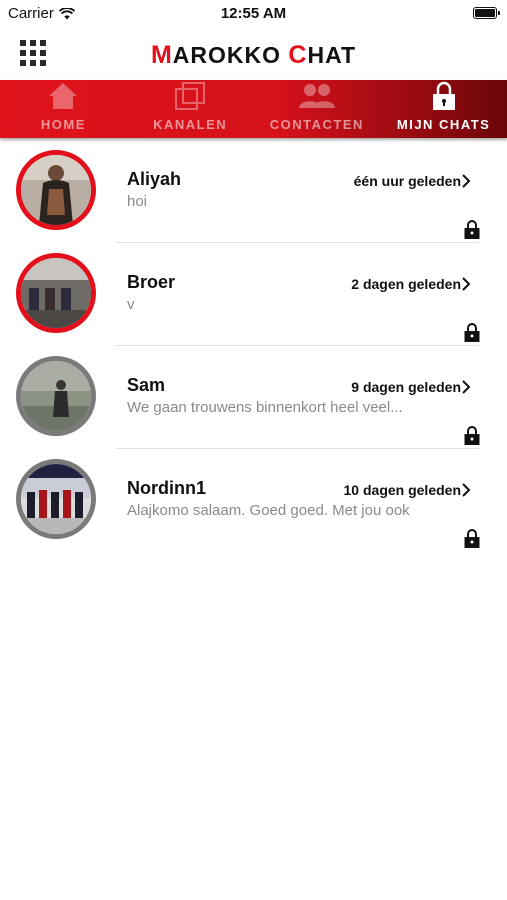 The image size is (507, 900). Describe the element at coordinates (317, 96) in the screenshot. I see `contacts-icon` at that location.